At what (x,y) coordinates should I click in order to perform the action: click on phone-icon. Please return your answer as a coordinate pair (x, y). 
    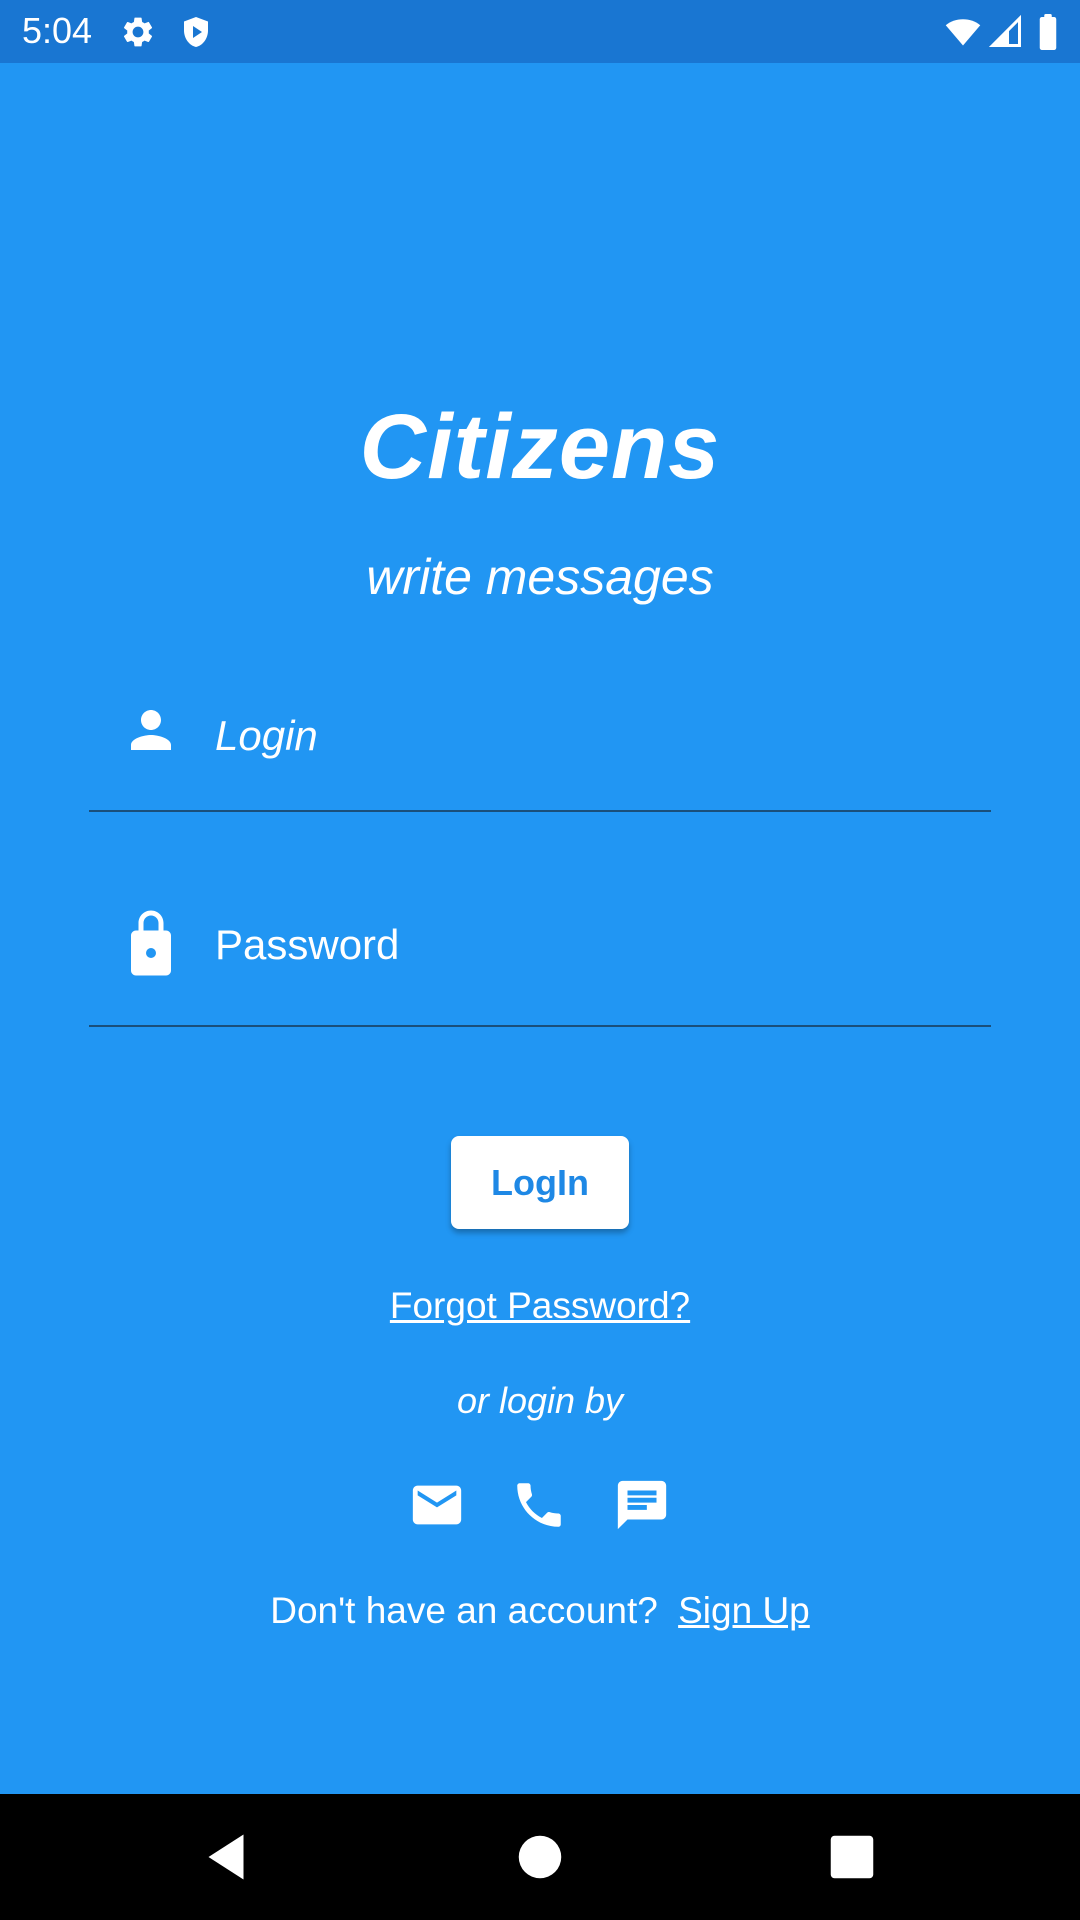
    Looking at the image, I should click on (539, 1505).